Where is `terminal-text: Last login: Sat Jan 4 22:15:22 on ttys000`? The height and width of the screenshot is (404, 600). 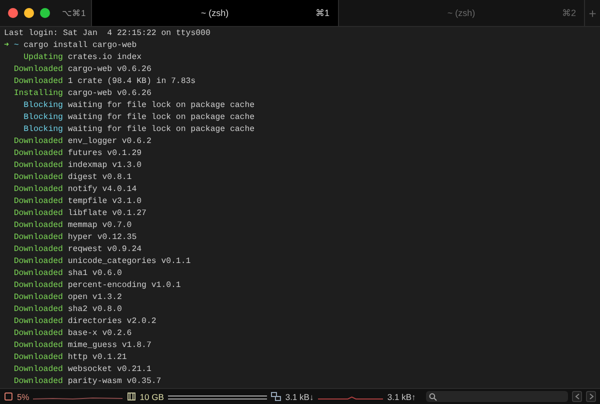
terminal-text: Last login: Sat Jan 4 22:15:22 on ttys000 is located at coordinates (107, 33).